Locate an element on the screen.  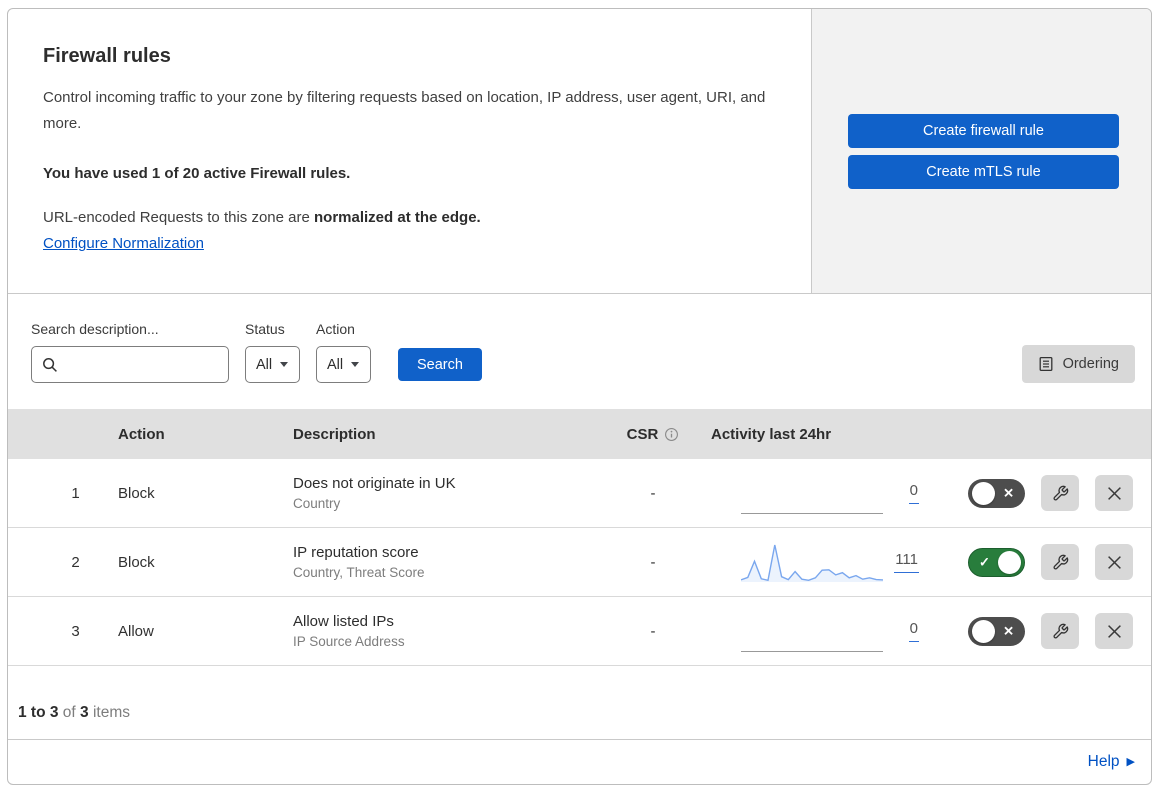
search-button: Search is located at coordinates (440, 364).